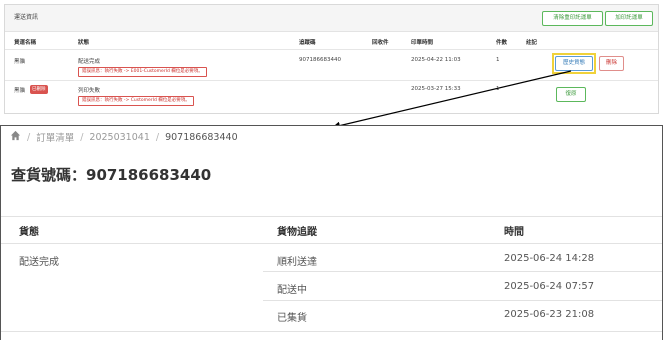 Image resolution: width=663 pixels, height=340 pixels. What do you see at coordinates (297, 262) in the screenshot?
I see `history-row1-track: 順利送達` at bounding box center [297, 262].